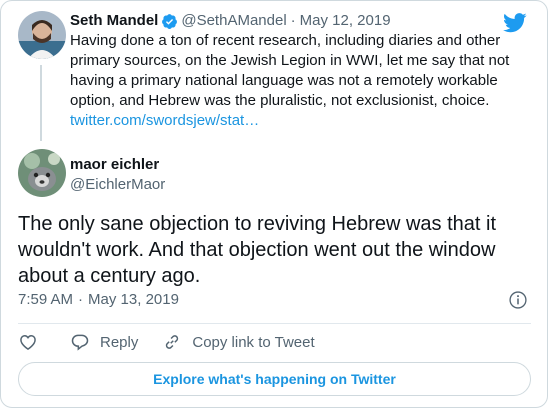 The width and height of the screenshot is (550, 410). What do you see at coordinates (119, 342) in the screenshot?
I see `reply-label: Reply` at bounding box center [119, 342].